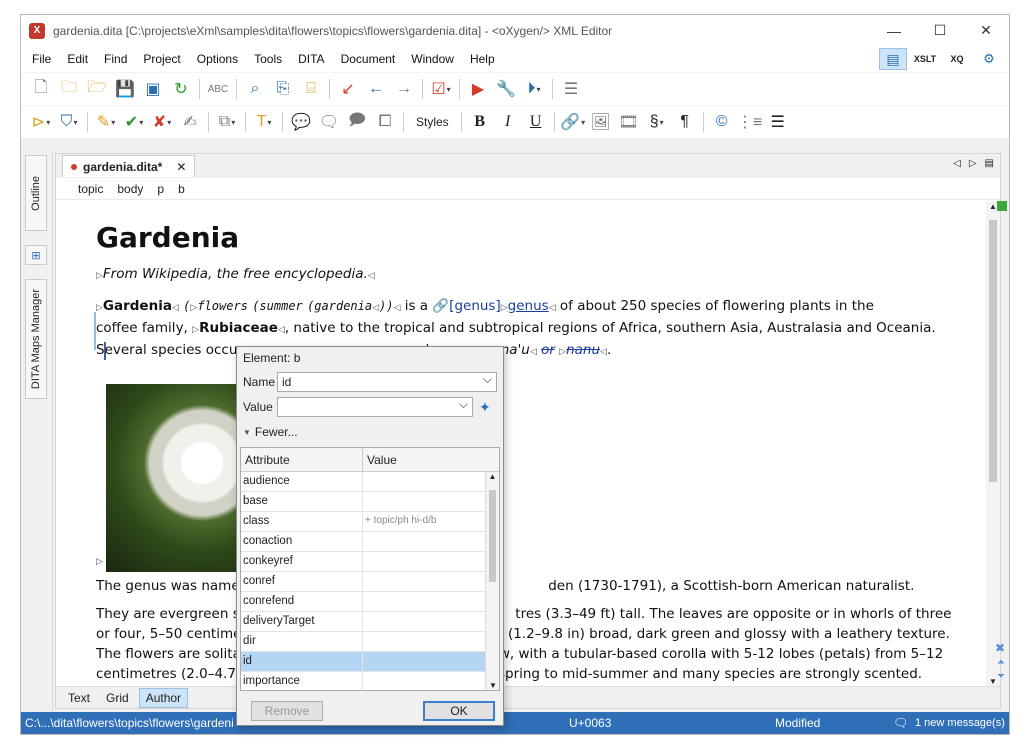  I want to click on menu-options: Options, so click(217, 59).